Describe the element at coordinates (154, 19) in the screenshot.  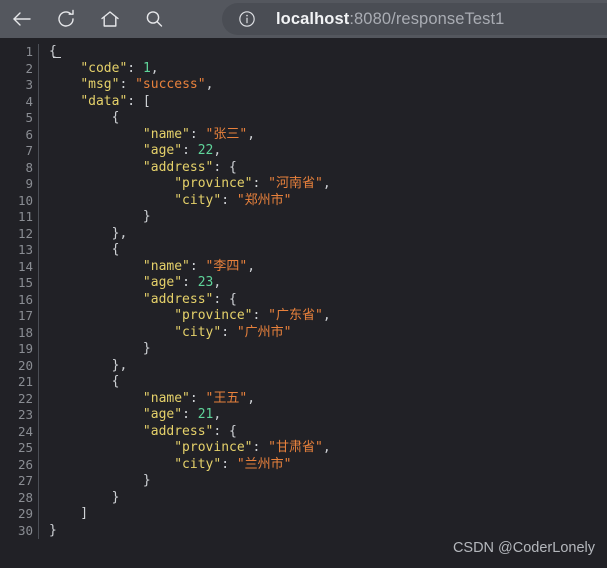
I see `search-button` at that location.